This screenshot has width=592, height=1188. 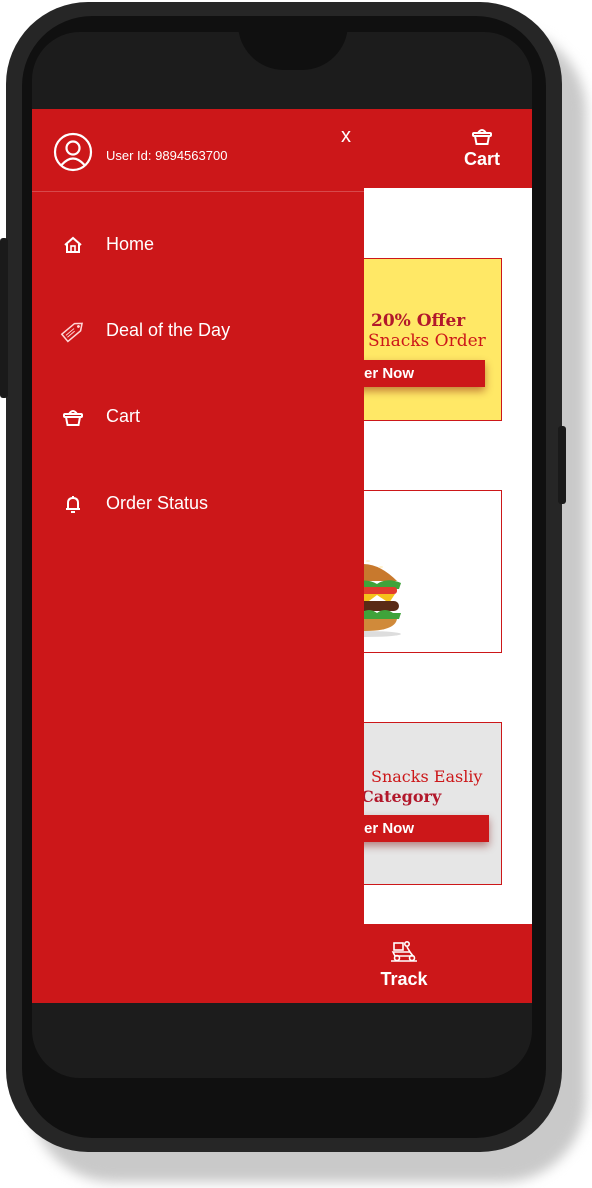 What do you see at coordinates (167, 155) in the screenshot?
I see `user-id-label: User Id: 9894563700` at bounding box center [167, 155].